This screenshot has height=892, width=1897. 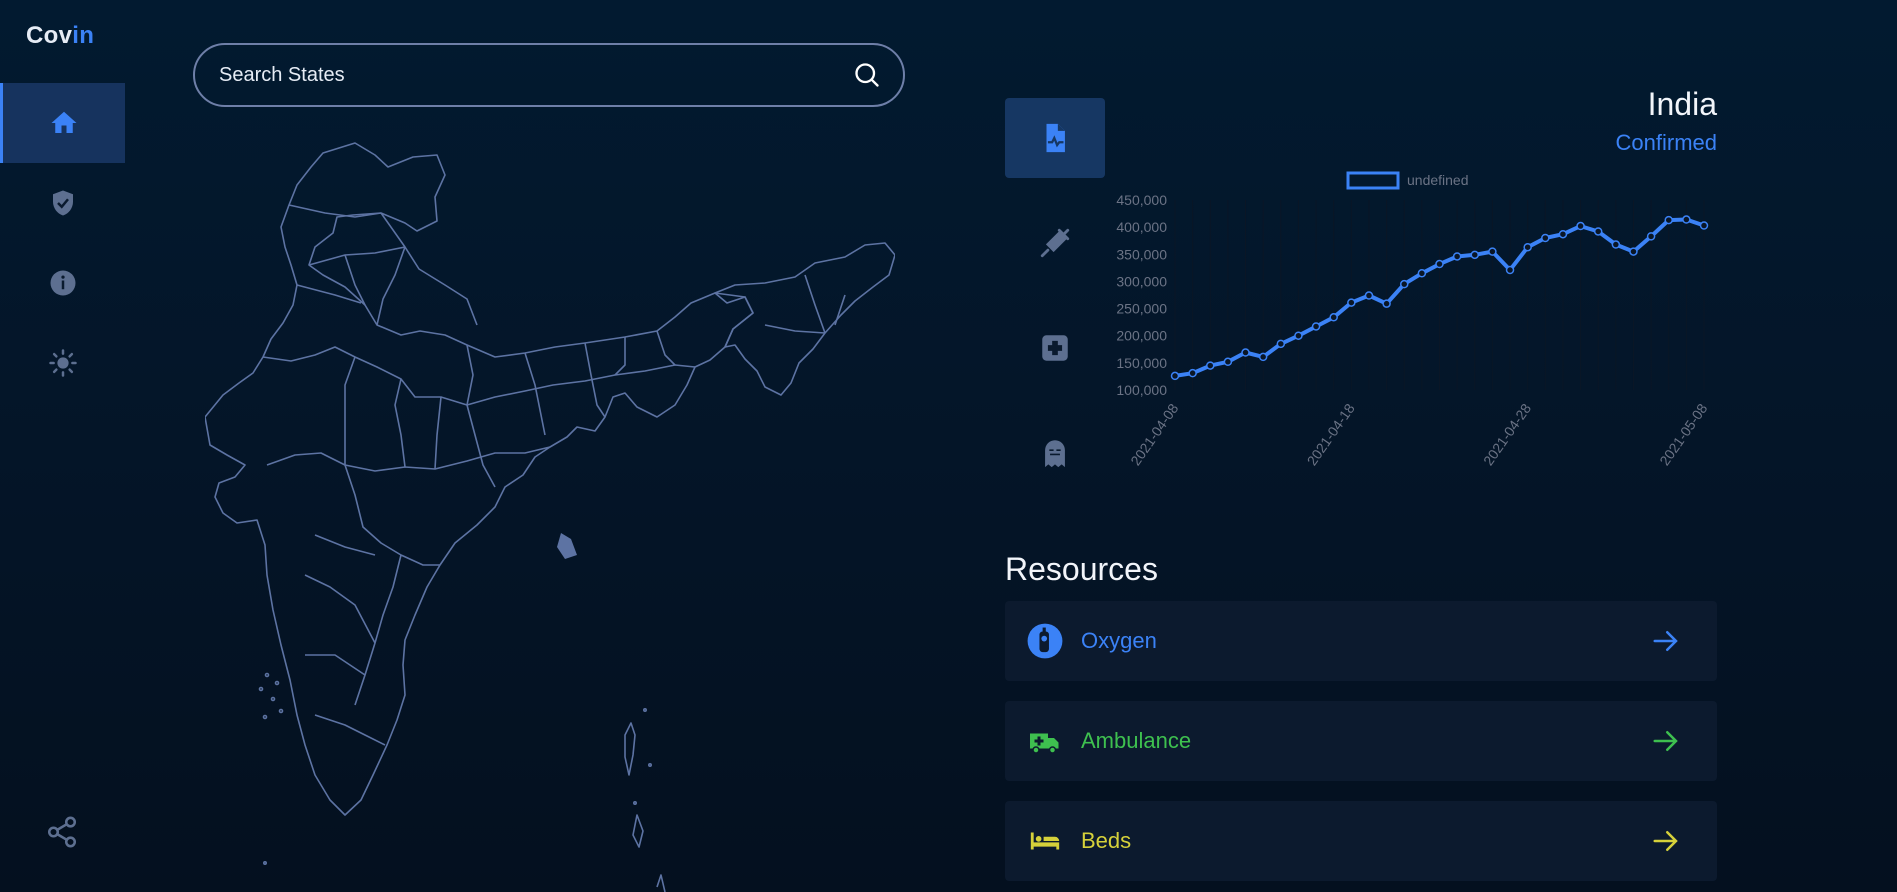 What do you see at coordinates (535, 75) in the screenshot?
I see `search-input` at bounding box center [535, 75].